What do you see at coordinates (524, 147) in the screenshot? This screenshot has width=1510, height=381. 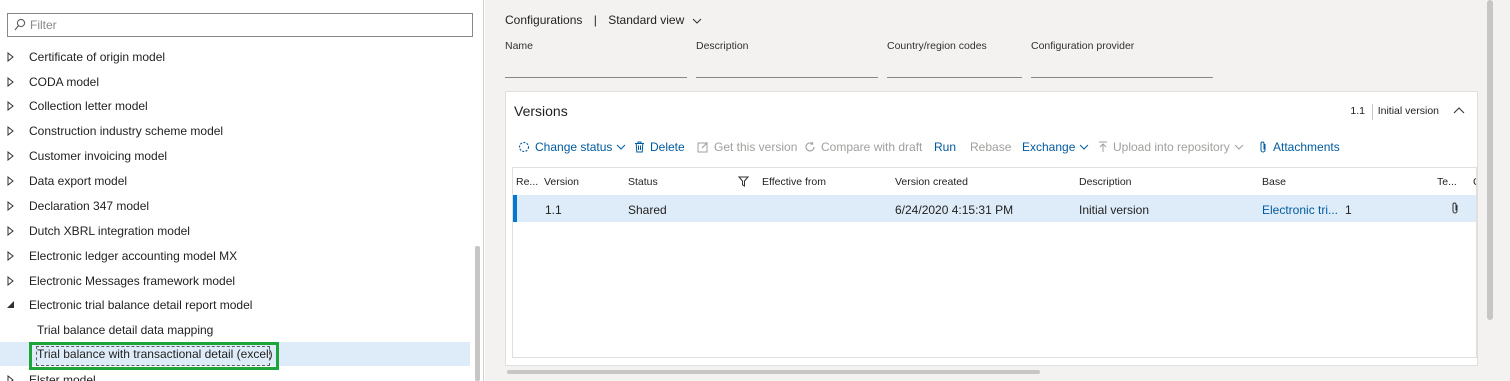 I see `sync-icon` at bounding box center [524, 147].